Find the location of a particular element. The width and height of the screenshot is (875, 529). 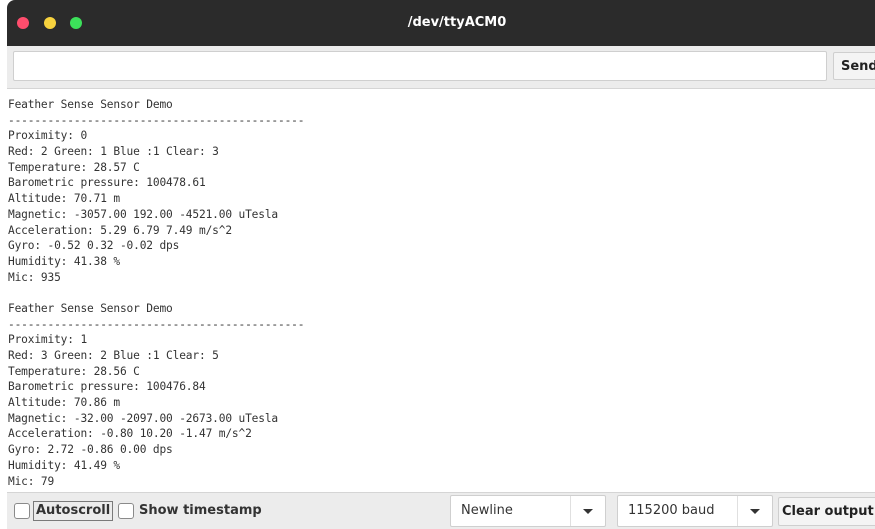

output-line: Acceleration: -0.80 10.20 -1.47 m/s^2 is located at coordinates (130, 434).